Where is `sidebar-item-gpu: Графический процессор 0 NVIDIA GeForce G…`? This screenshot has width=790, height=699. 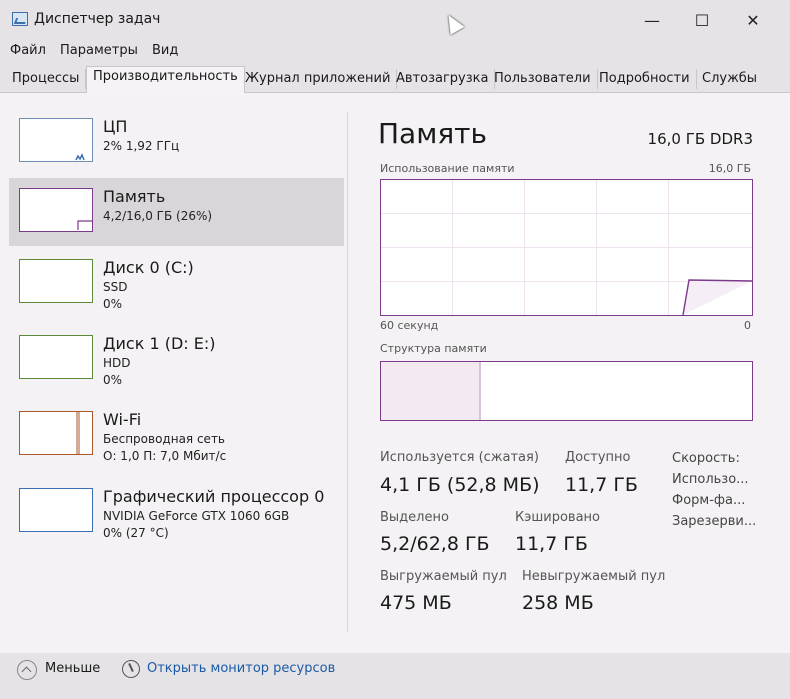 sidebar-item-gpu: Графический процессор 0 NVIDIA GeForce G… is located at coordinates (184, 515).